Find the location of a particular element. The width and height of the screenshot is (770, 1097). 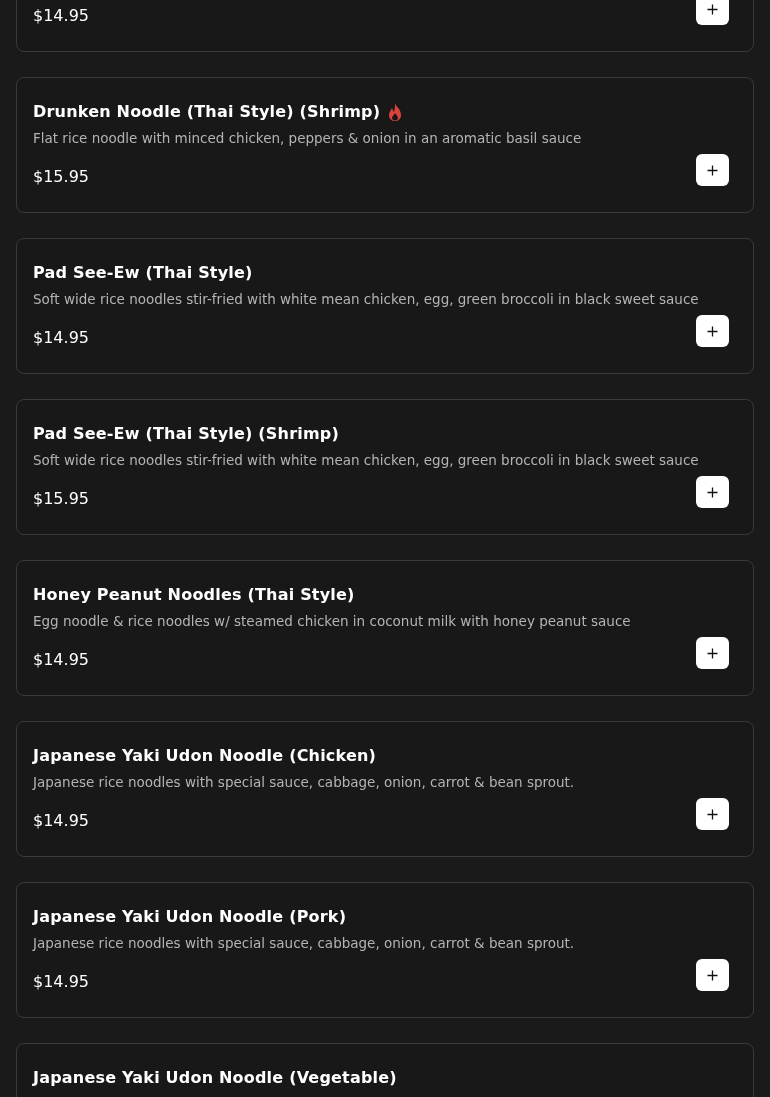

item-name: Japanese Yaki Udon Noodle (Vegetable) is located at coordinates (215, 1078).